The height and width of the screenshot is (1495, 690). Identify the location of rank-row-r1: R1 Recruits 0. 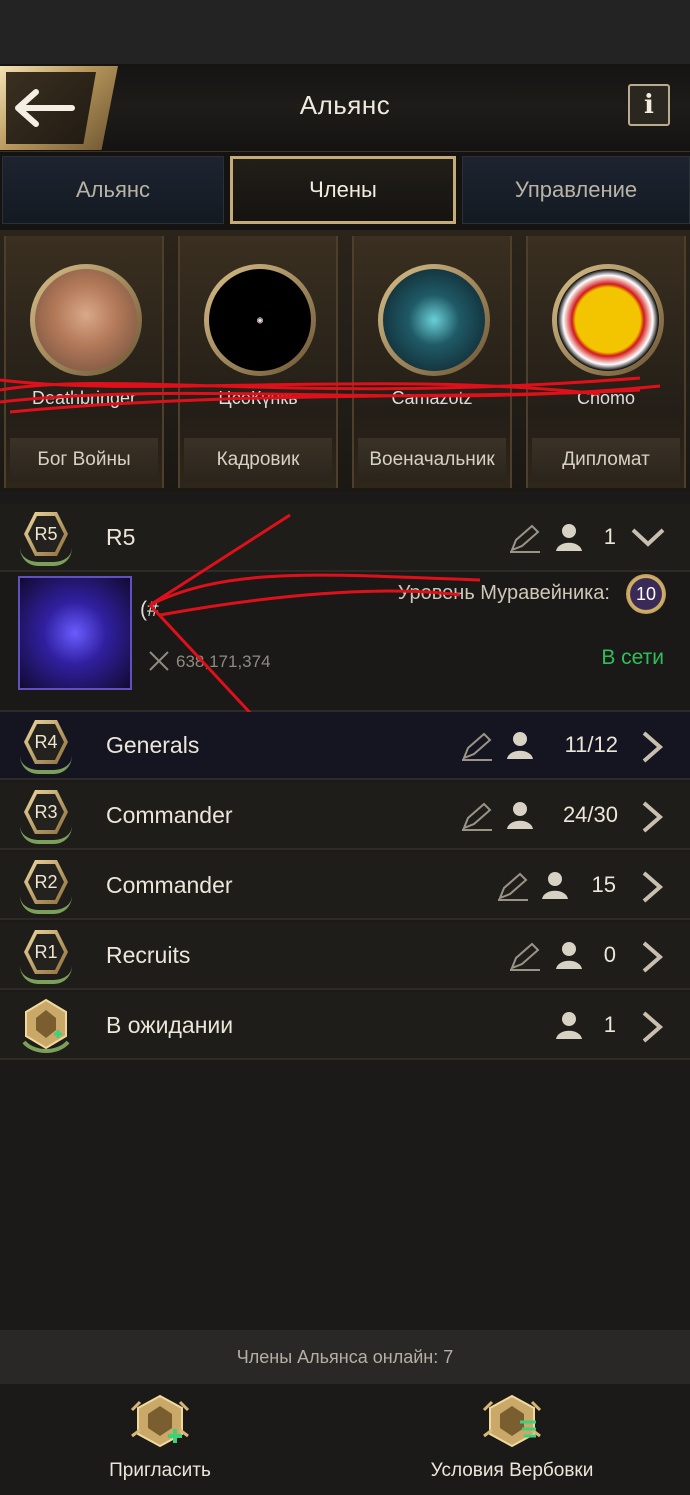
(345, 956).